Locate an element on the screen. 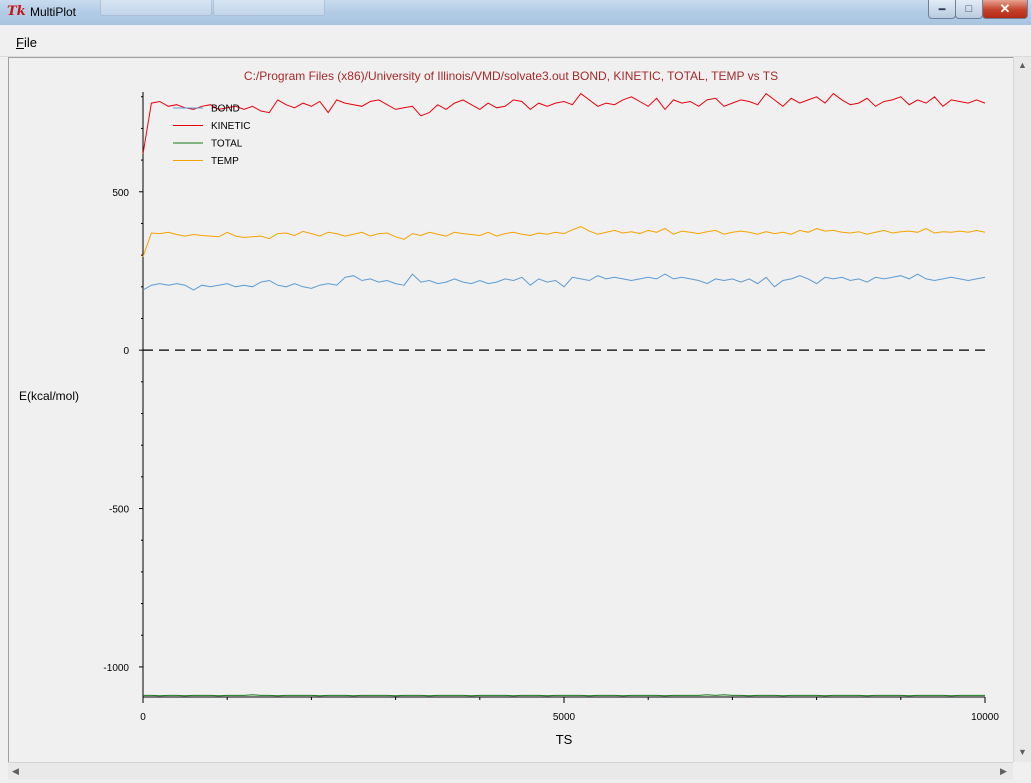  x-axis-label: TS is located at coordinates (564, 739).